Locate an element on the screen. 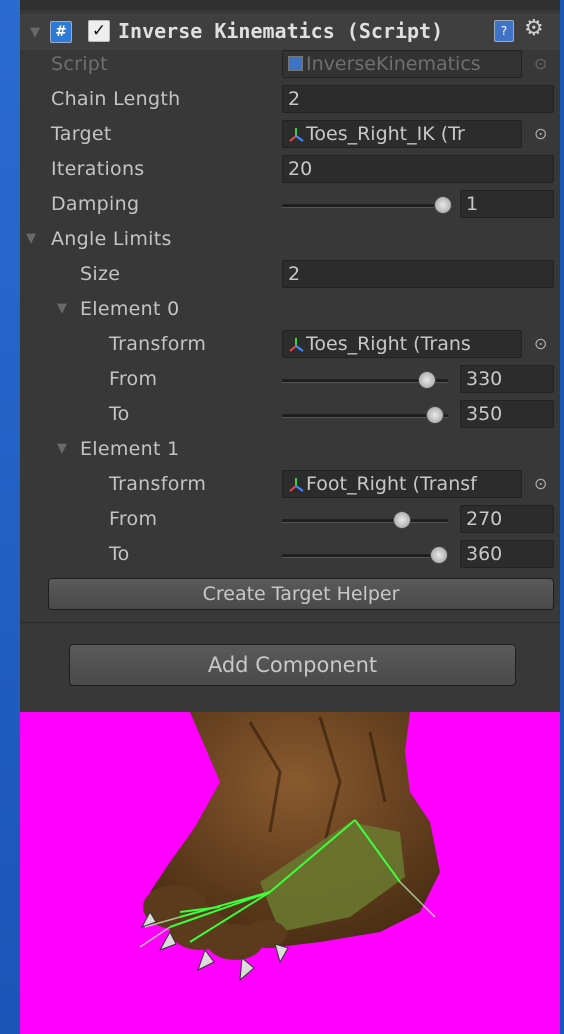 This screenshot has width=564, height=1034. foot-sprite-illustration is located at coordinates (289, 847).